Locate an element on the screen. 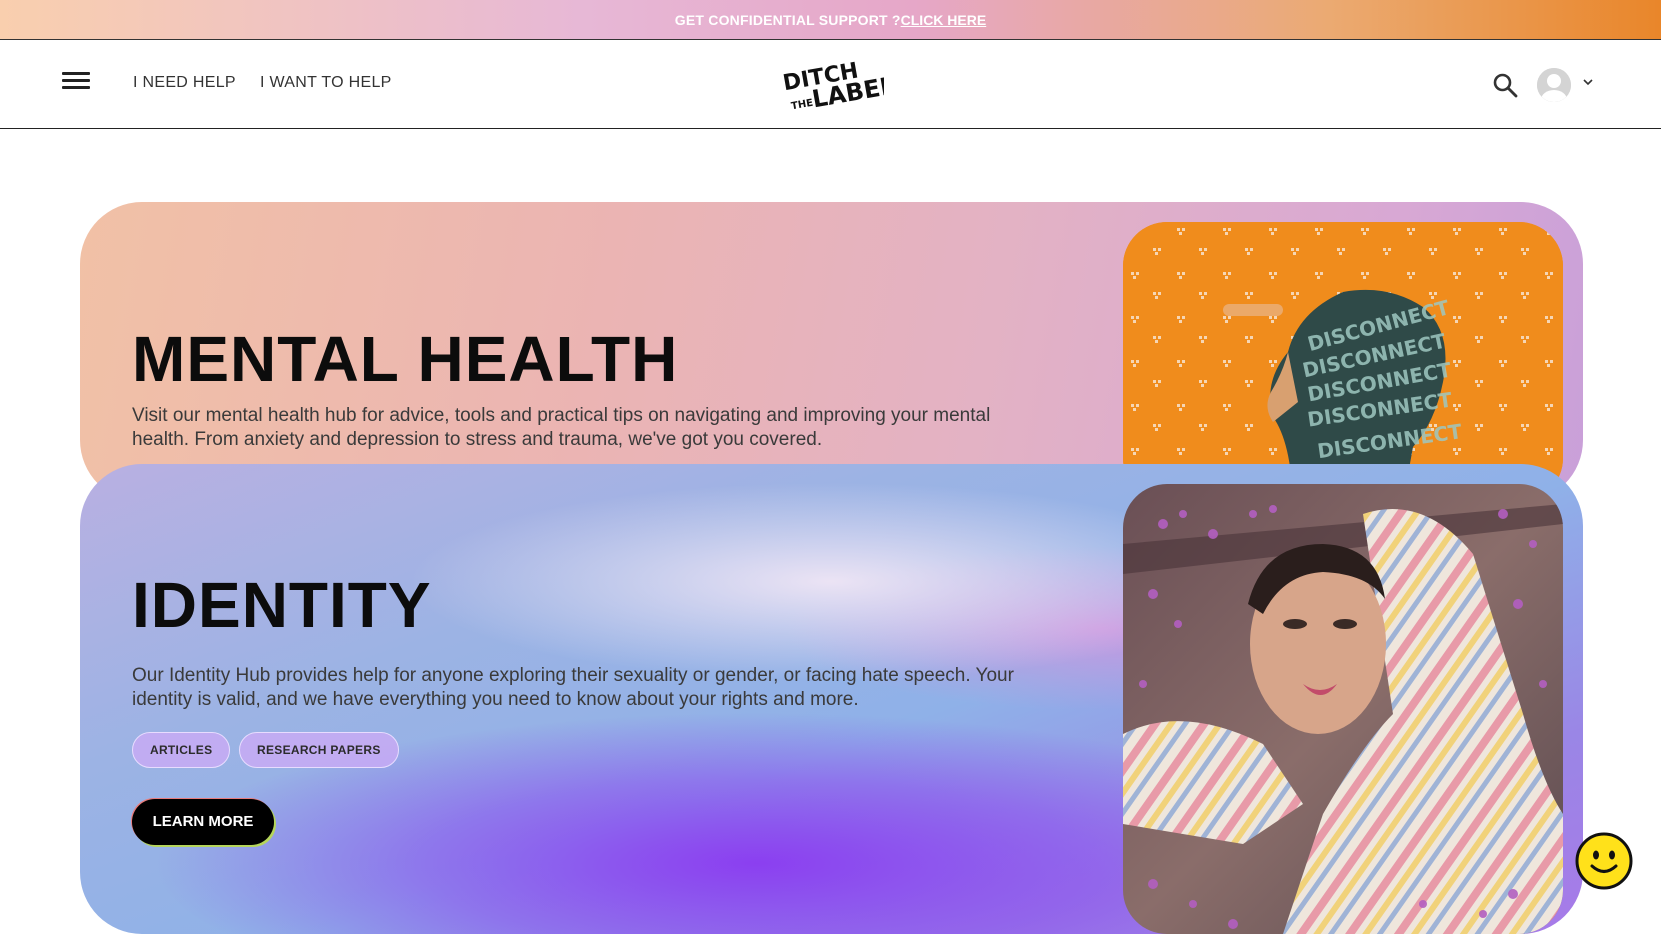 Image resolution: width=1661 pixels, height=934 pixels. support-banner: GET CONFIDENTIAL SUPPORT ? CLICK HERE is located at coordinates (830, 20).